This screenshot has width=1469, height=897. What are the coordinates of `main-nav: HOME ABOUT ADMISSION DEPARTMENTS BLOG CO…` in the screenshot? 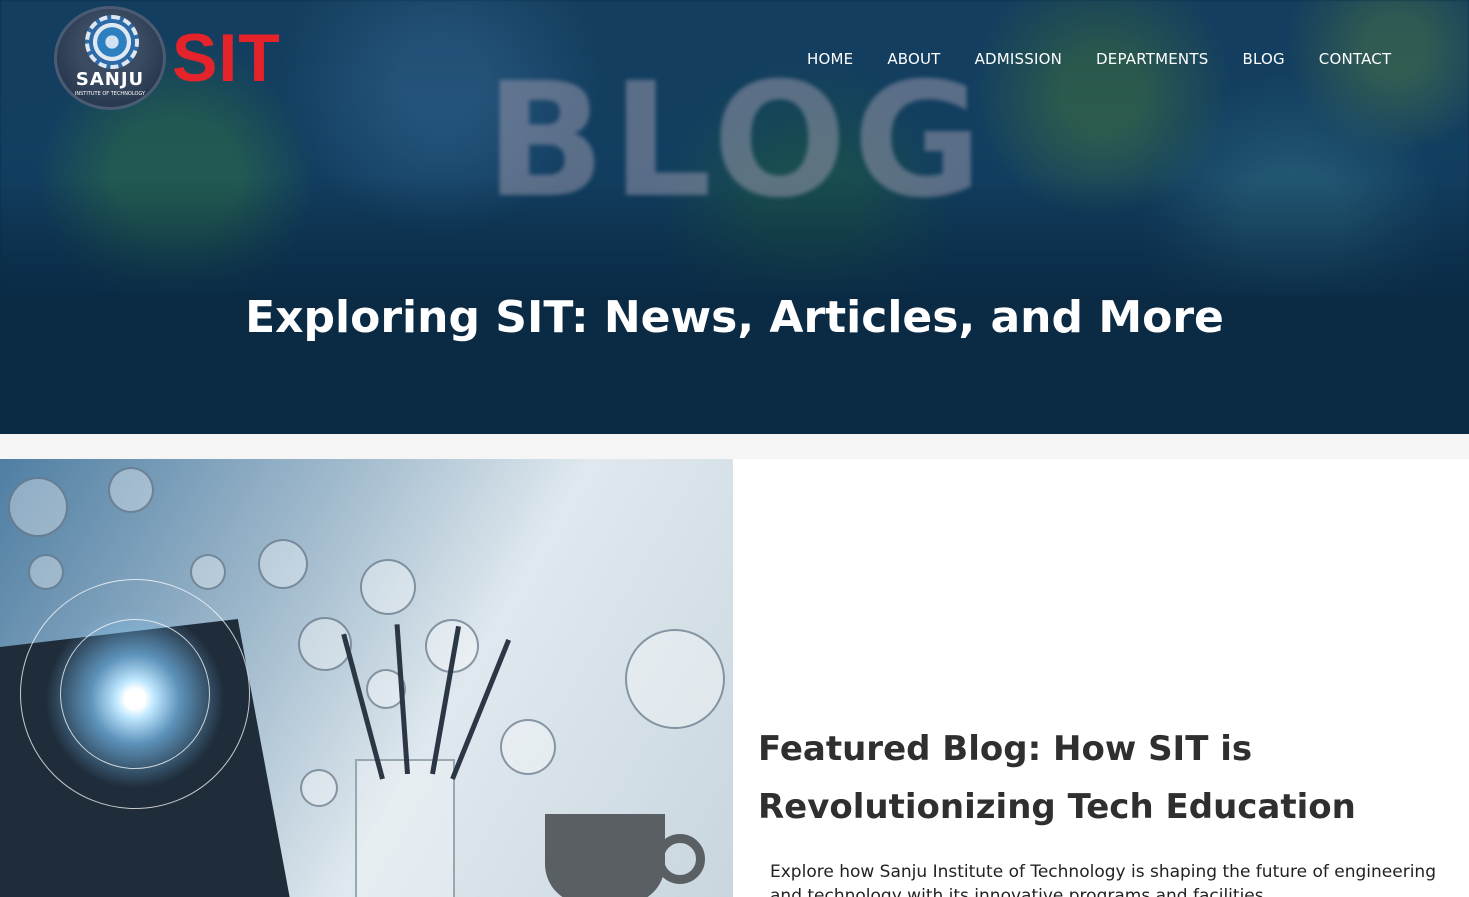 It's located at (1099, 59).